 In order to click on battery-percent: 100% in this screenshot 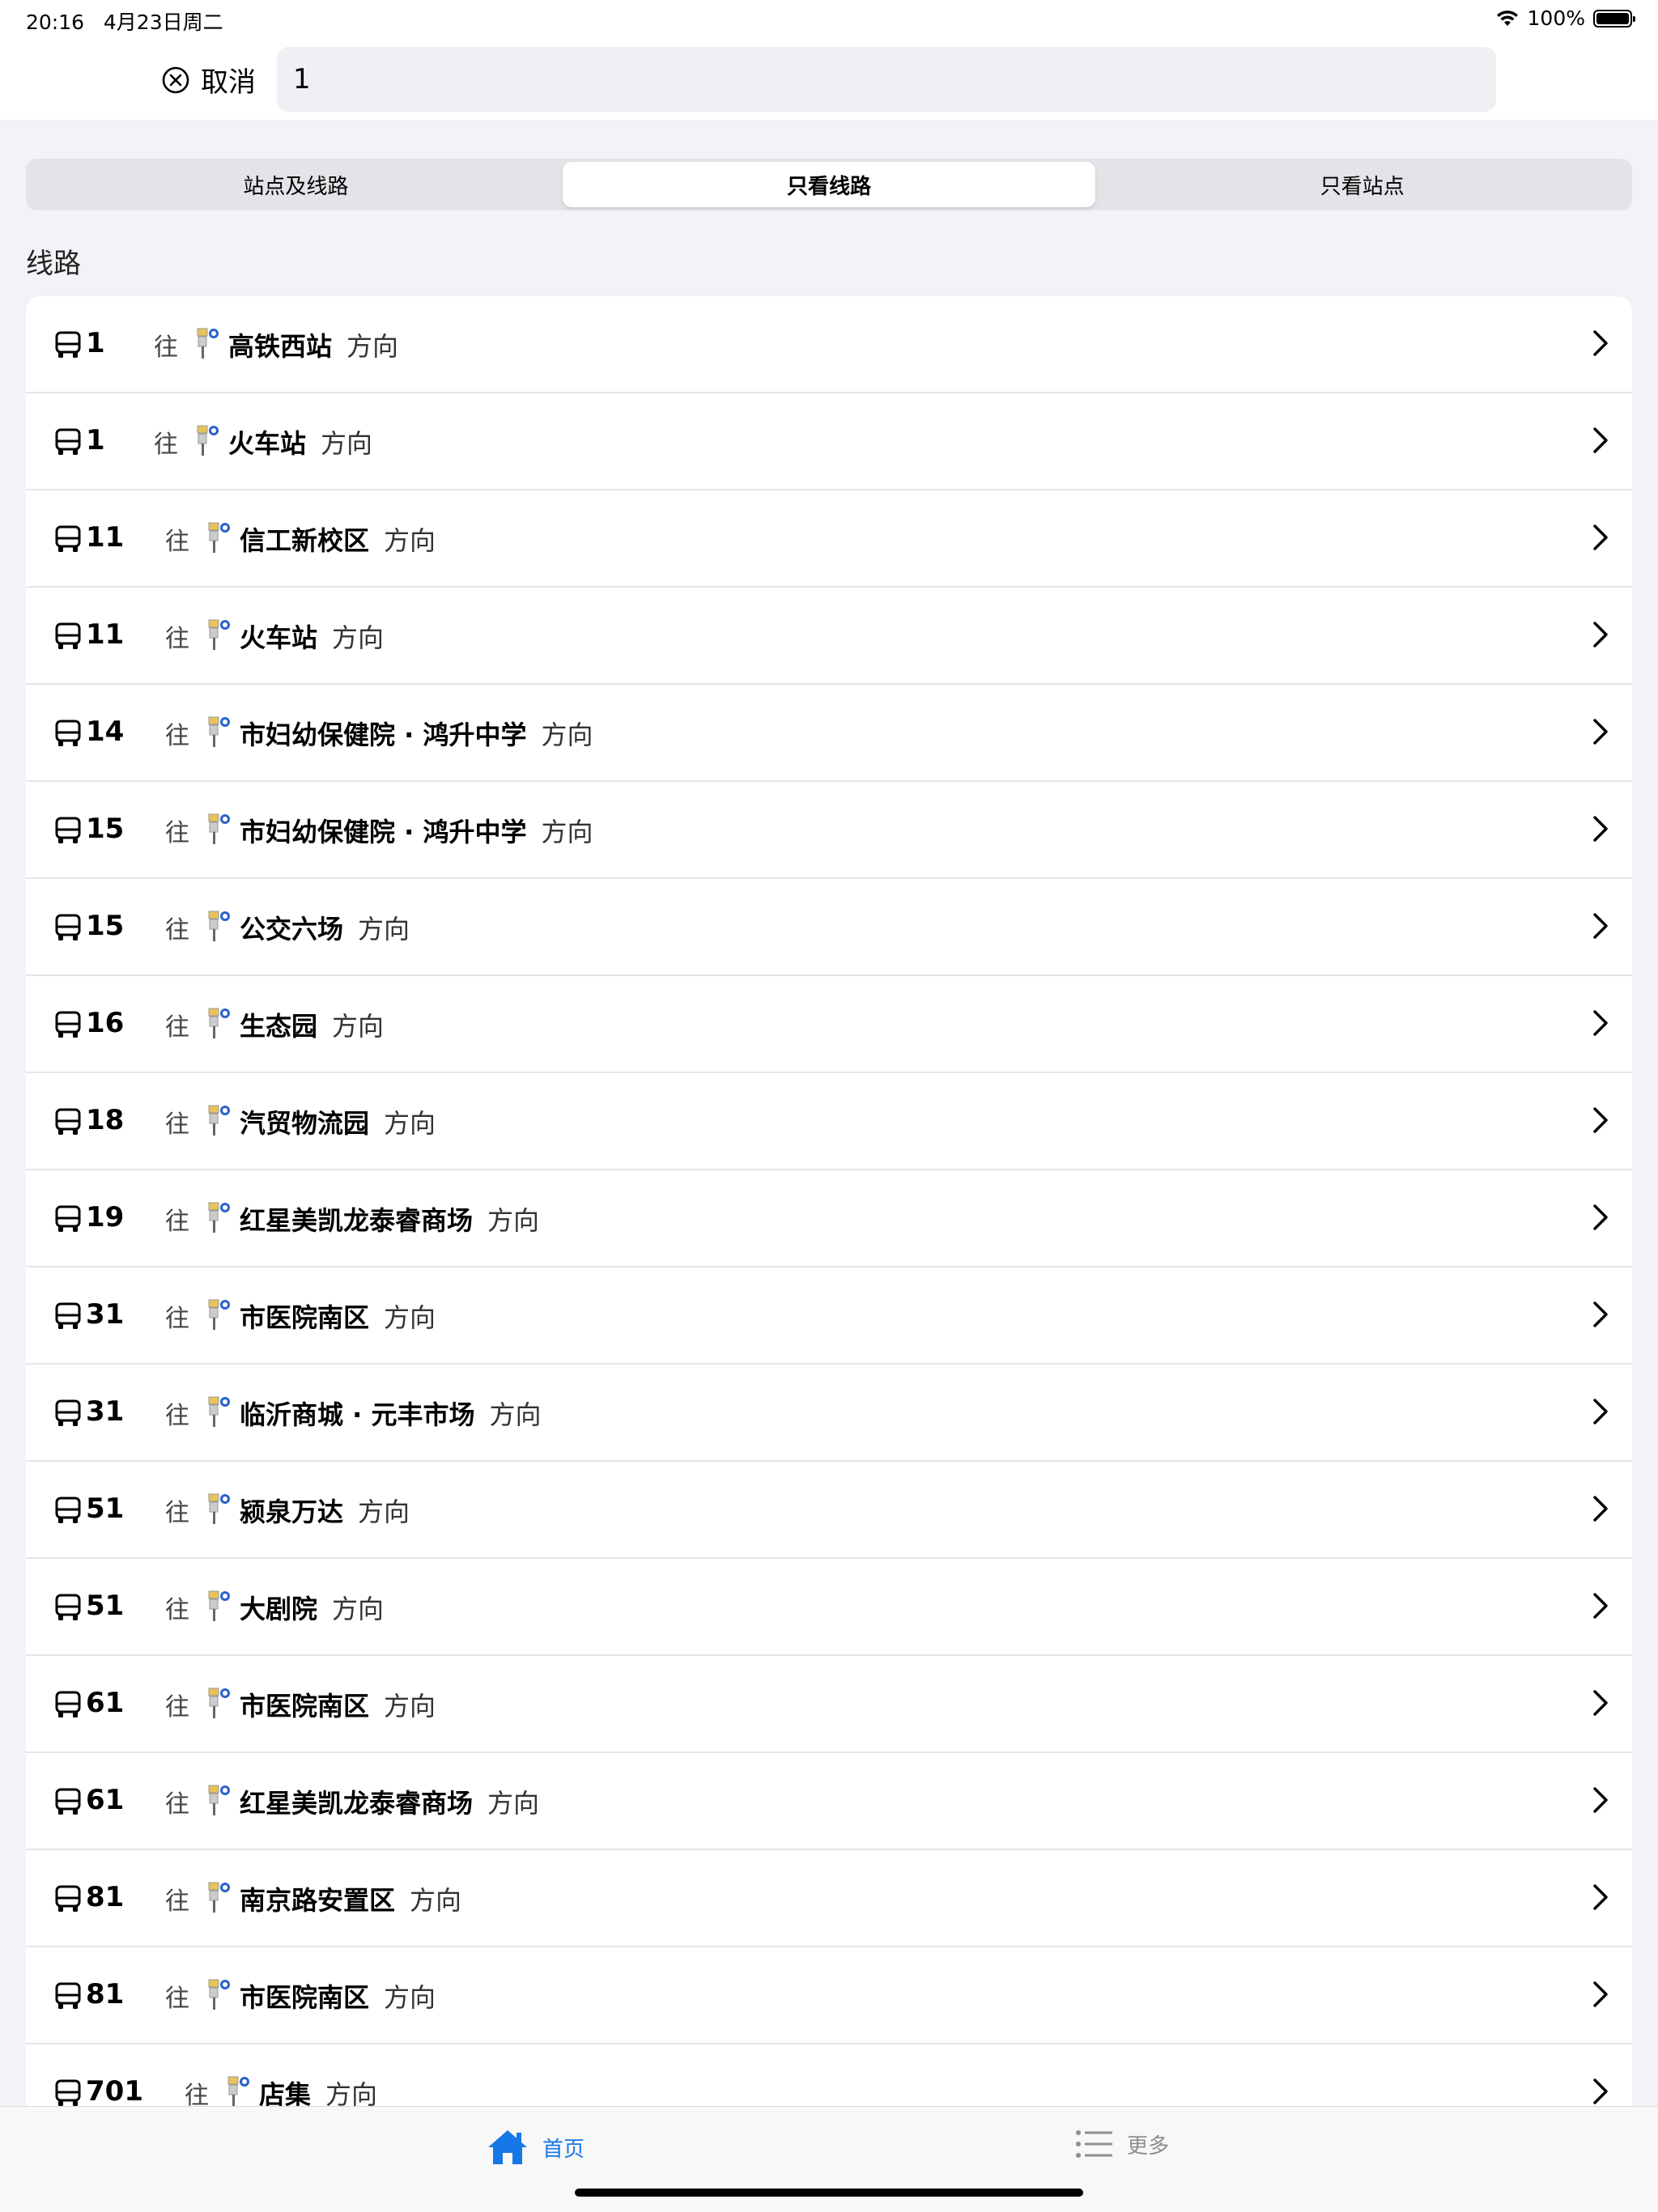, I will do `click(1556, 18)`.